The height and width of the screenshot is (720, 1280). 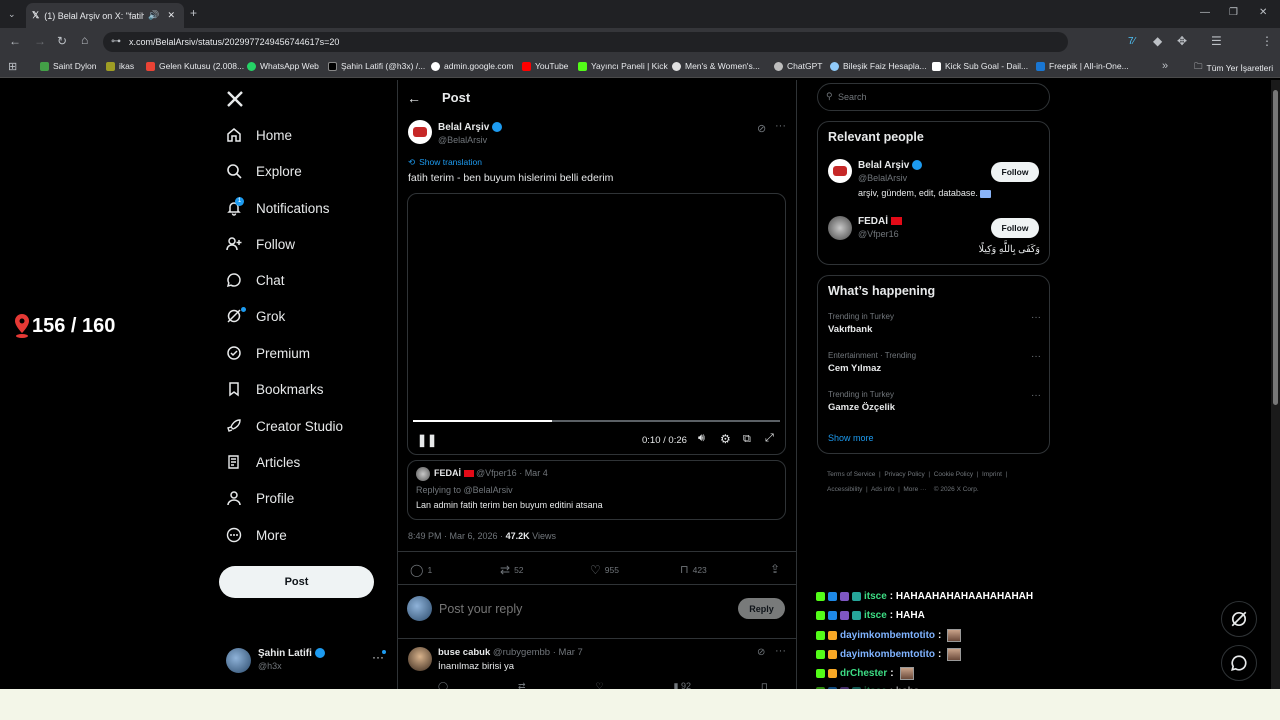 I want to click on scrollbar-thumb, so click(x=1275, y=247).